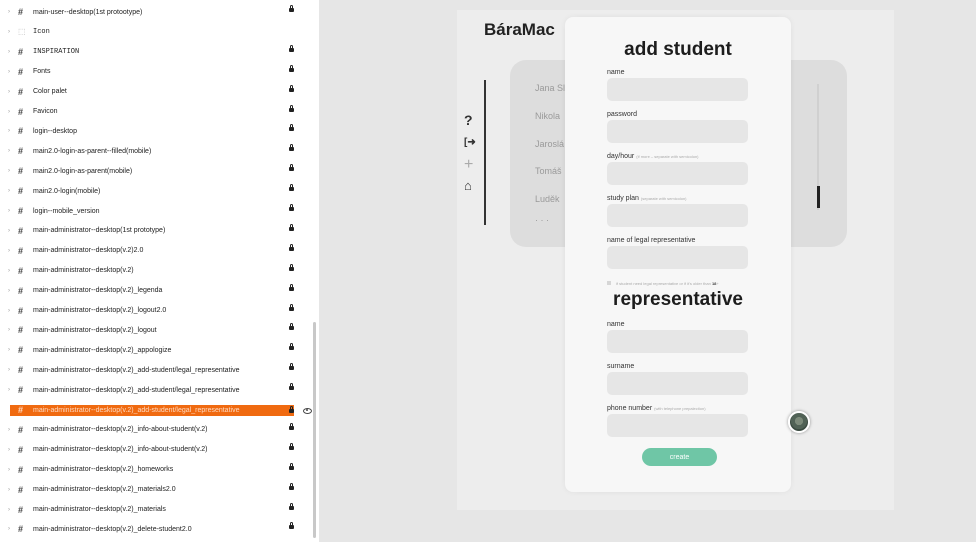 Image resolution: width=976 pixels, height=542 pixels. Describe the element at coordinates (547, 199) in the screenshot. I see `student-name: Luděk` at that location.